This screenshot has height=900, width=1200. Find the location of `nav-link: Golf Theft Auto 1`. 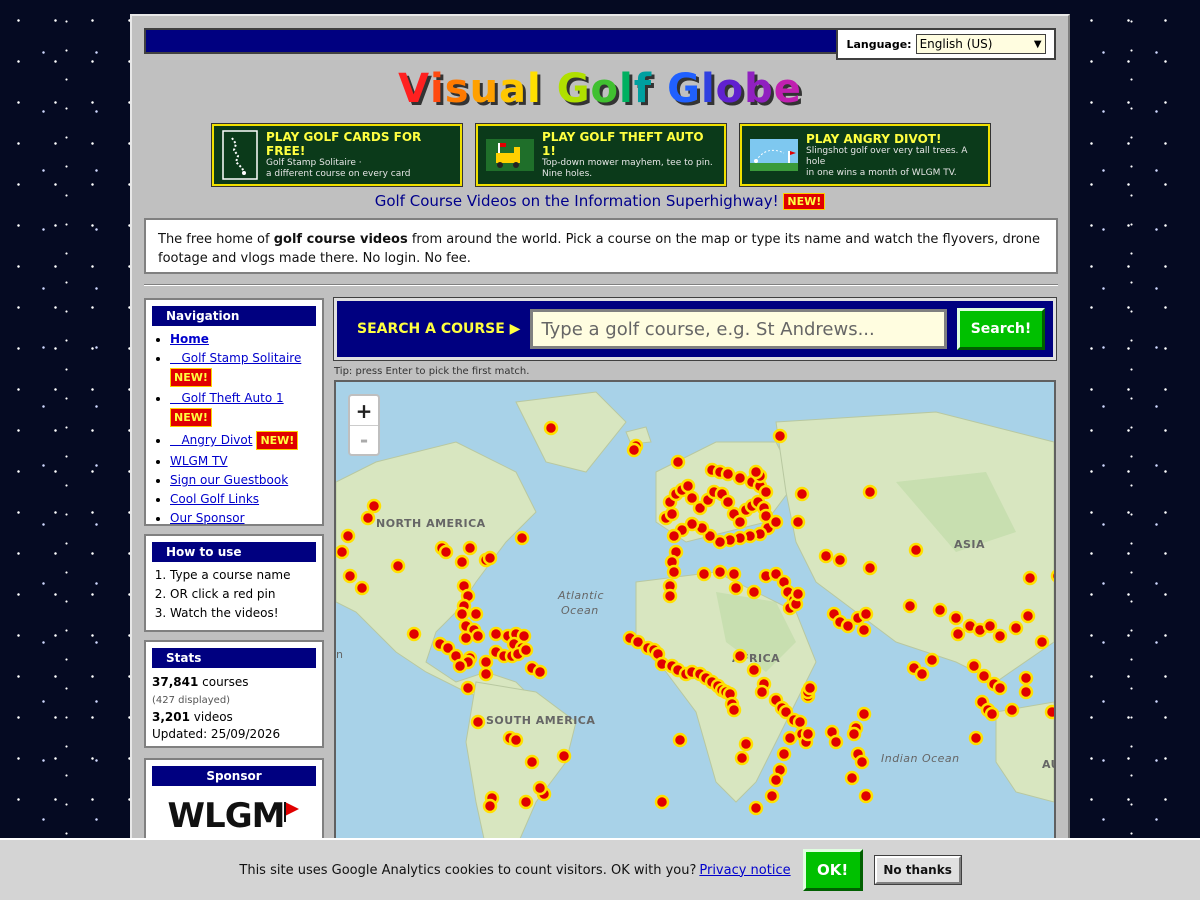

nav-link: Golf Theft Auto 1 is located at coordinates (226, 398).